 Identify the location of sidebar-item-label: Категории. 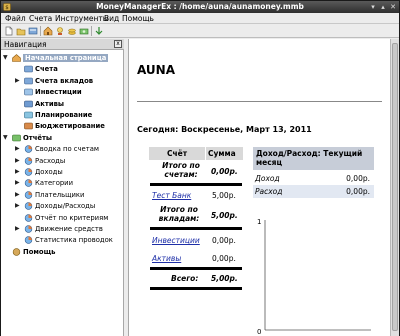
(54, 183).